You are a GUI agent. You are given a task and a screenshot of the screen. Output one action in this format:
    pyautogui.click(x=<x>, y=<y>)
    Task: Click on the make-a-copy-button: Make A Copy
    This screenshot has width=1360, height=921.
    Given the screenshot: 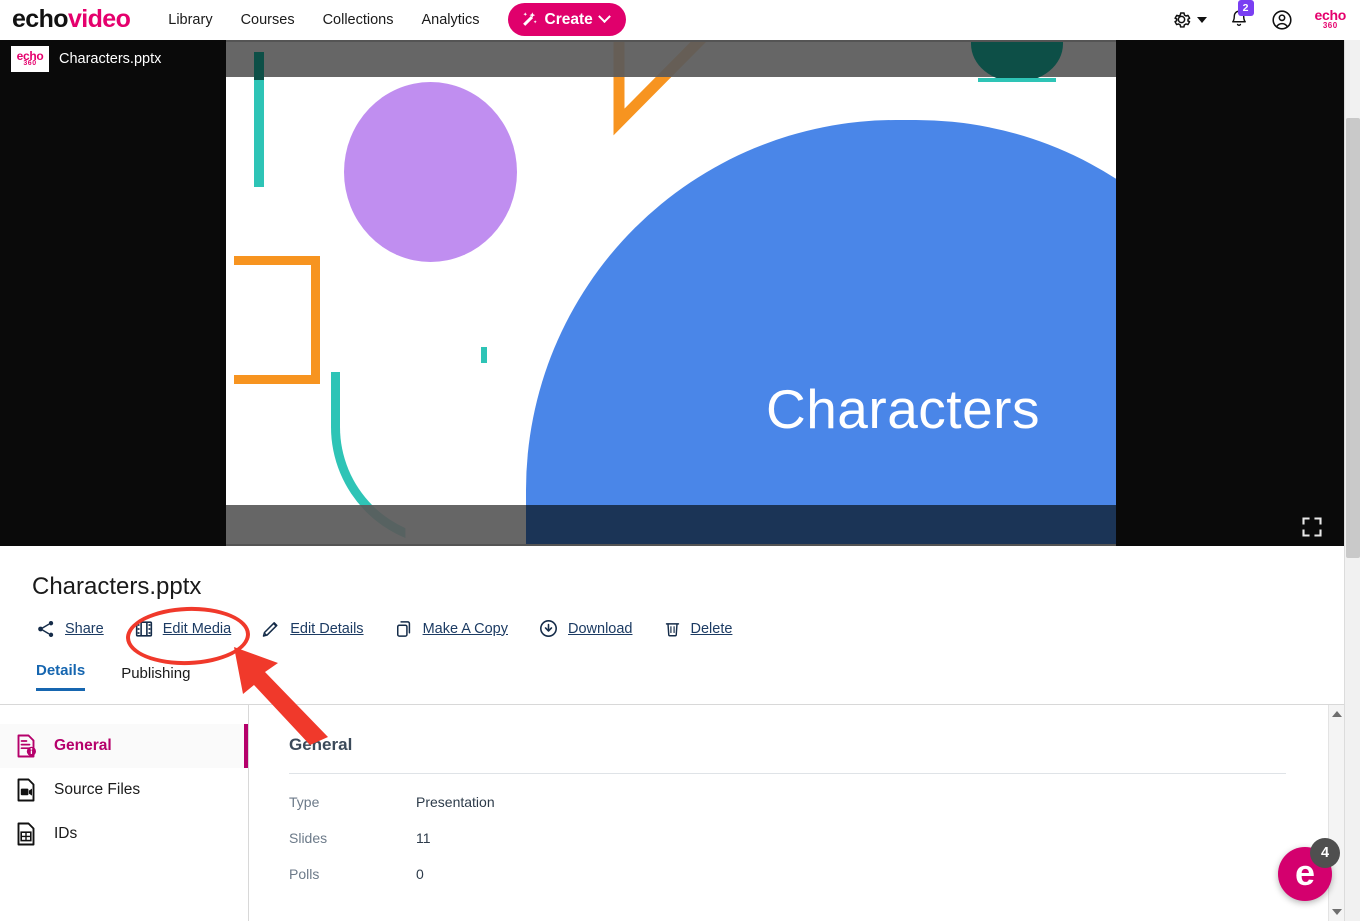 What is the action you would take?
    pyautogui.click(x=451, y=629)
    